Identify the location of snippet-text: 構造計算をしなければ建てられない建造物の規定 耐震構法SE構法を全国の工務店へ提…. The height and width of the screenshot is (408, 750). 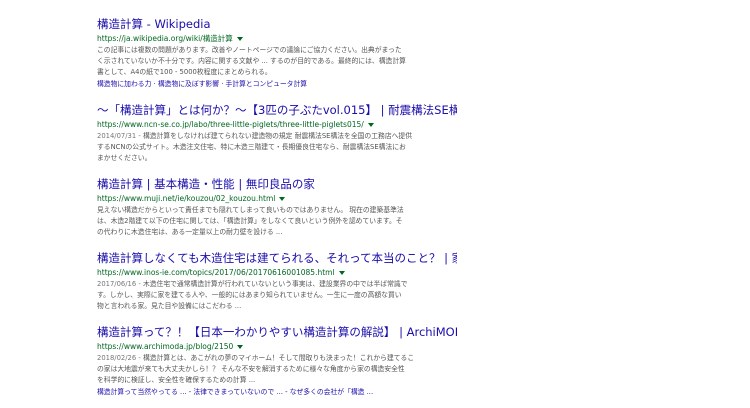
(277, 136).